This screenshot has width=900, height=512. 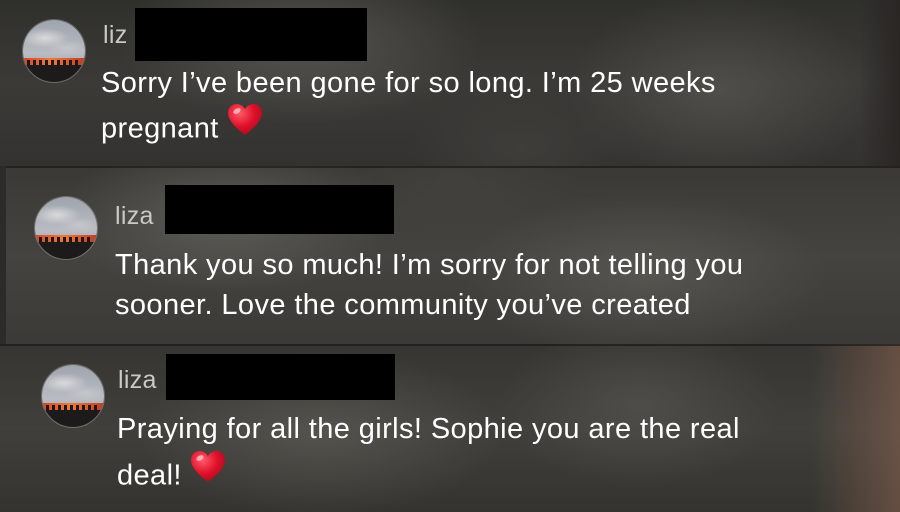 I want to click on username: liz, so click(x=115, y=35).